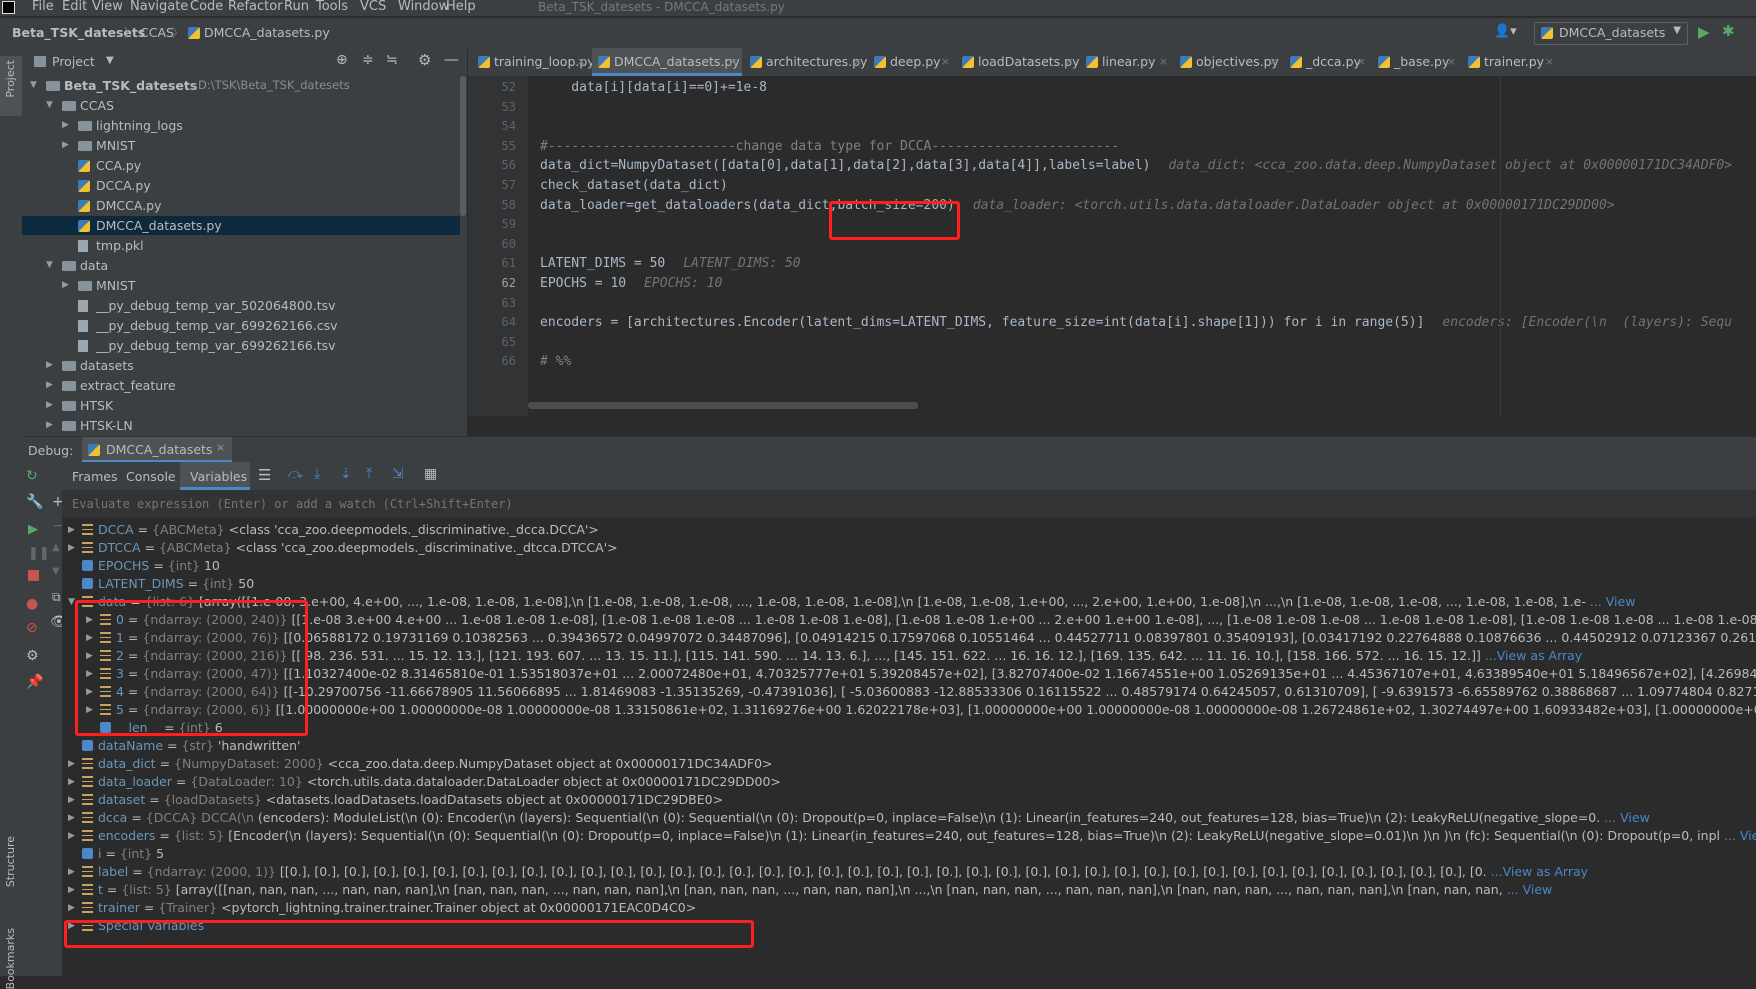  What do you see at coordinates (151, 476) in the screenshot?
I see `tab-console: Console` at bounding box center [151, 476].